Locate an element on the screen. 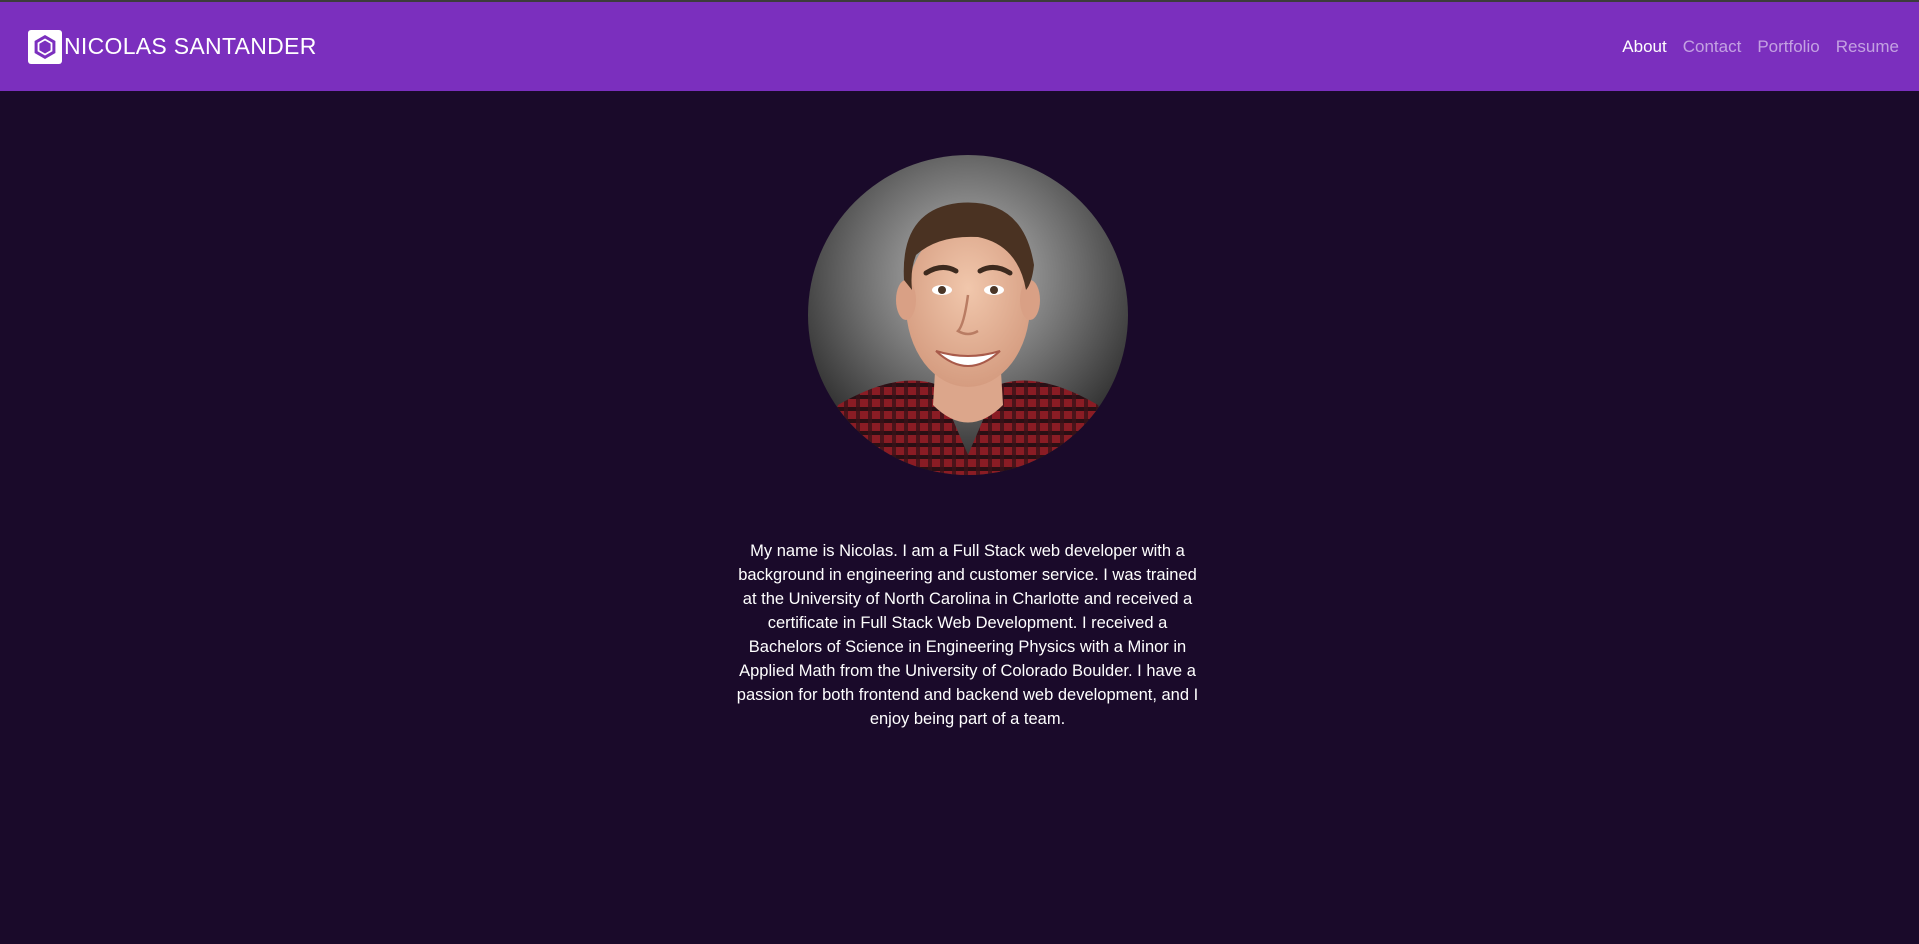 This screenshot has height=944, width=1919. nav-menu: About Contact Portfolio Resume is located at coordinates (1760, 47).